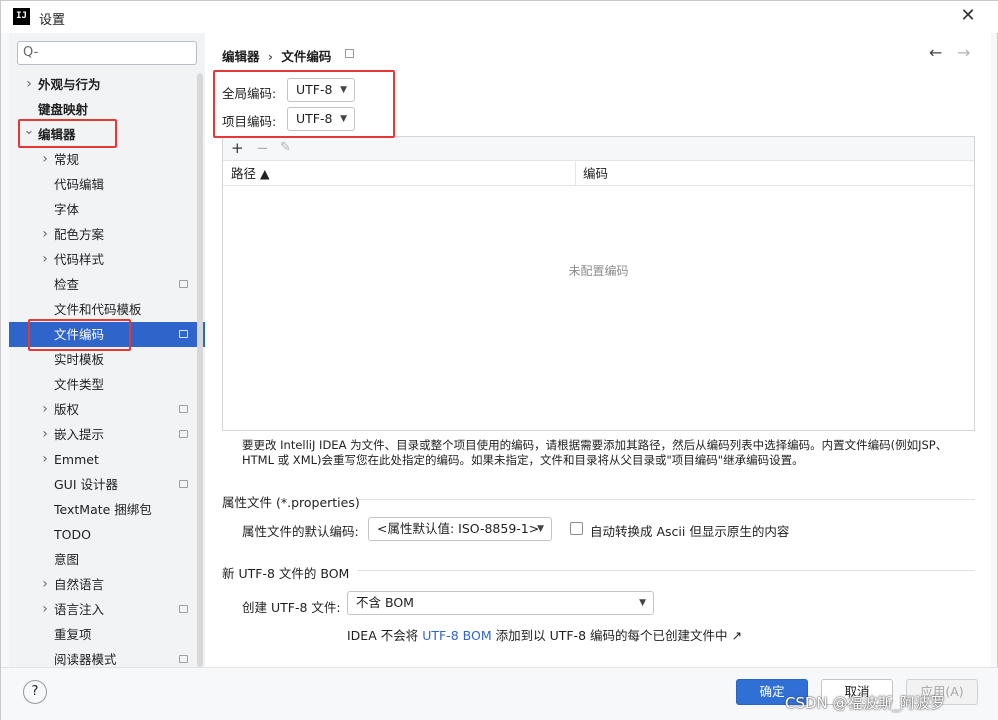 This screenshot has width=998, height=720. I want to click on sidebar-item-label: 重复项, so click(73, 634).